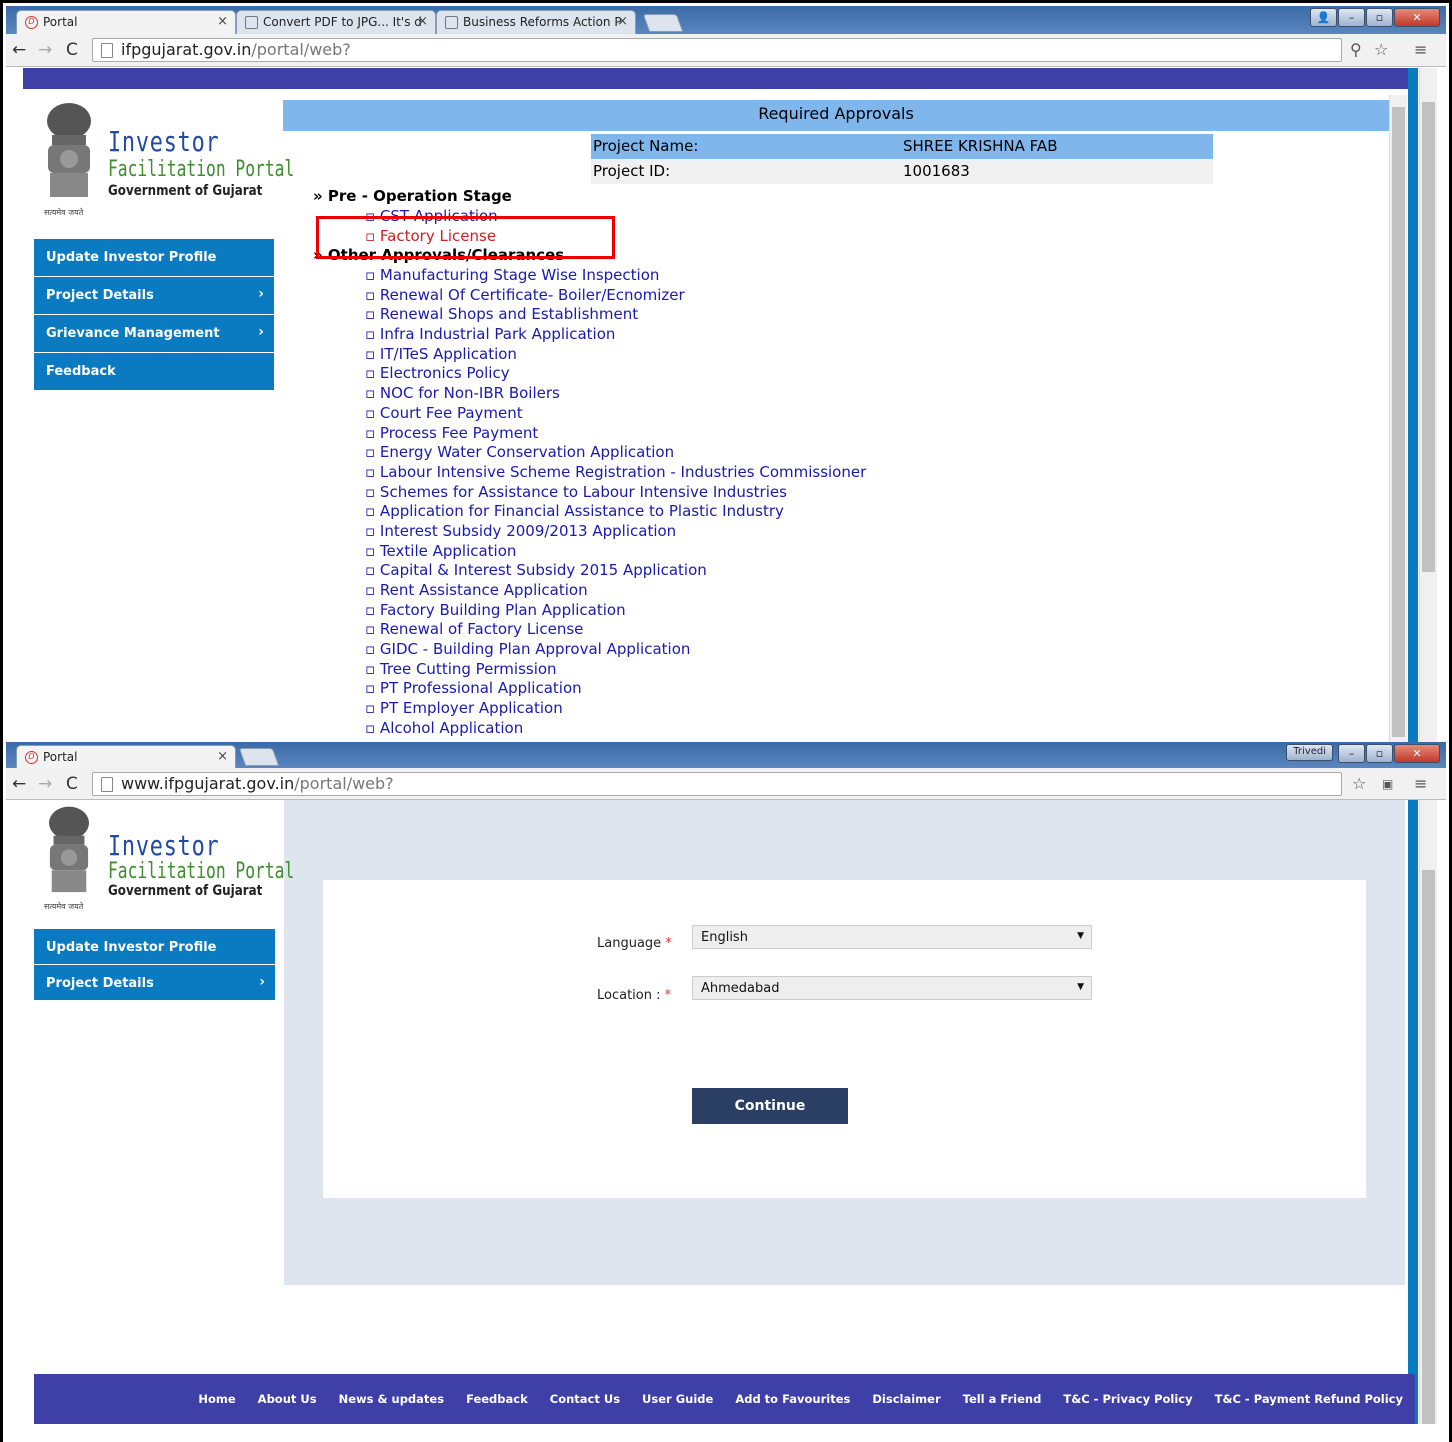 Image resolution: width=1452 pixels, height=1442 pixels. Describe the element at coordinates (629, 995) in the screenshot. I see `location-label-text: Location :` at that location.